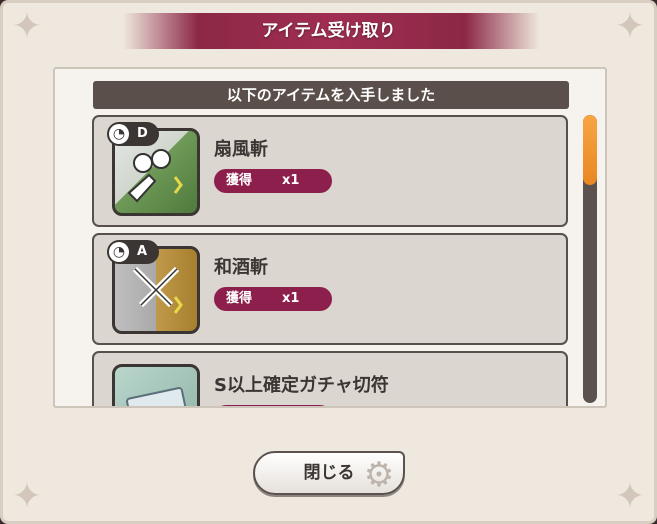 The height and width of the screenshot is (524, 657). I want to click on gear-icon: ⚙, so click(379, 475).